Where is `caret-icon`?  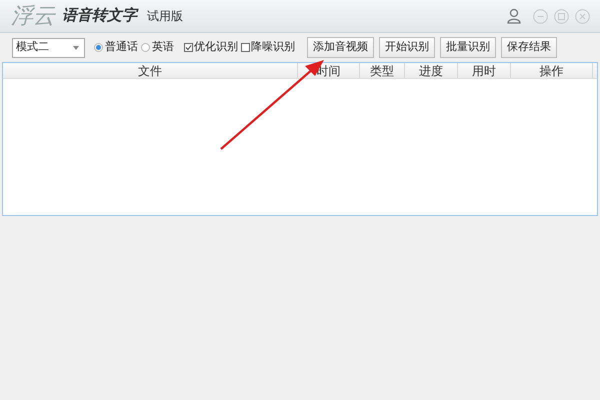 caret-icon is located at coordinates (76, 48).